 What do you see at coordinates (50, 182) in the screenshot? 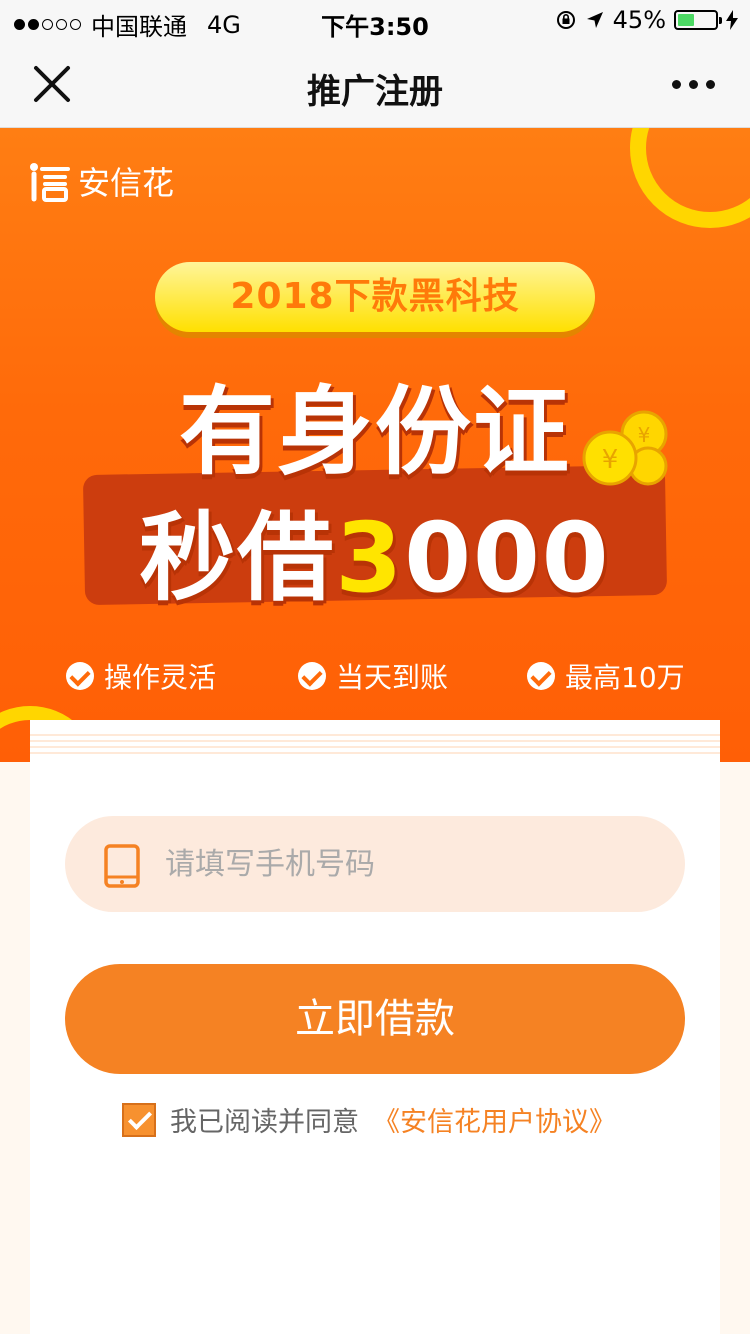
I see `brand-logo-icon` at bounding box center [50, 182].